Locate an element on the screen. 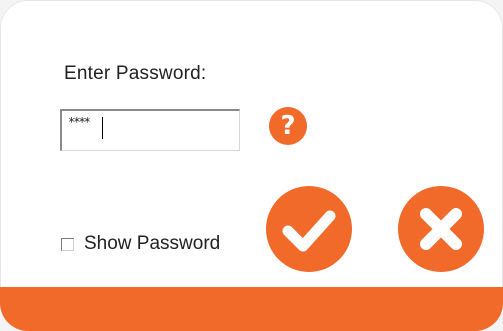  text-caret is located at coordinates (102, 128).